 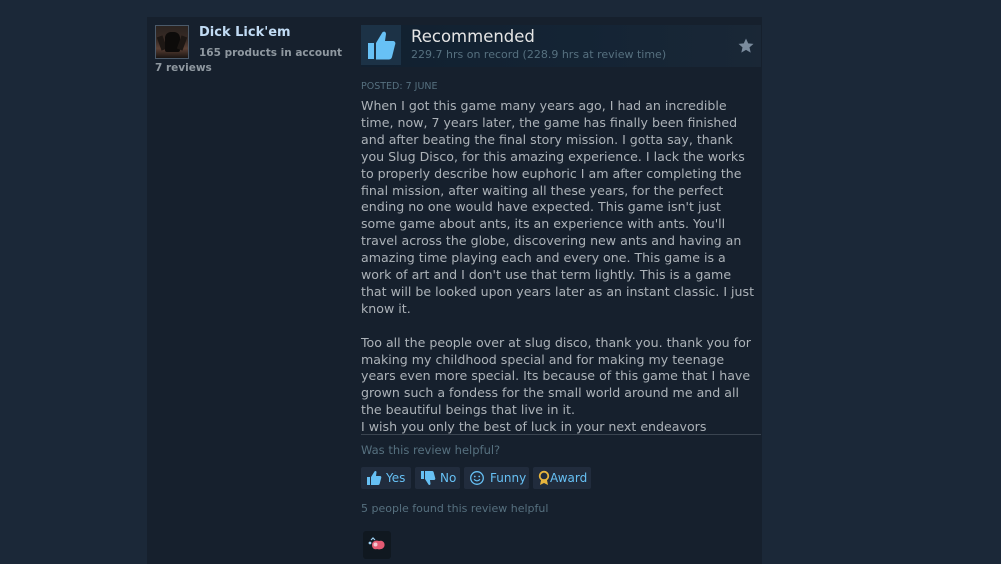 I want to click on posted-date: POSTED: 7 JUNE, so click(x=399, y=86).